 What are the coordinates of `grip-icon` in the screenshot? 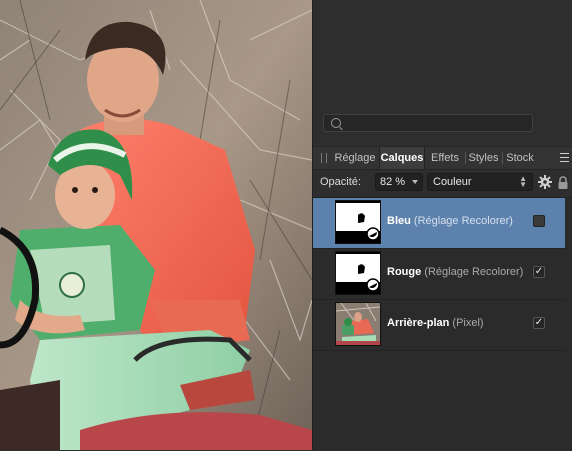 It's located at (324, 158).